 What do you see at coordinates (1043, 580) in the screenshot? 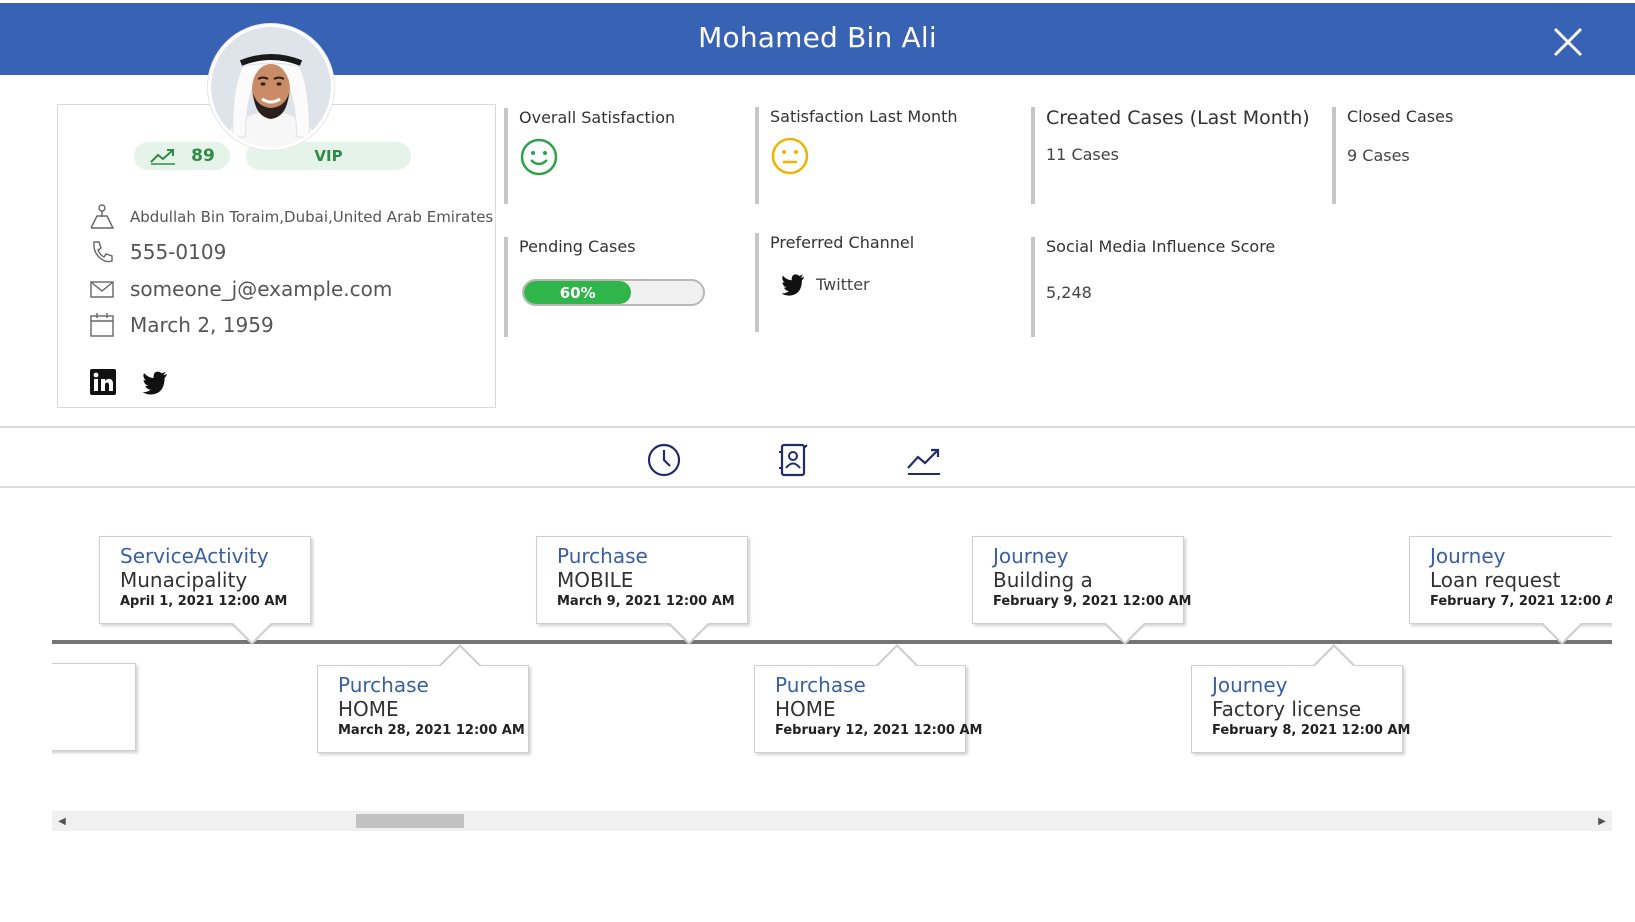
I see `event-title: Building a` at bounding box center [1043, 580].